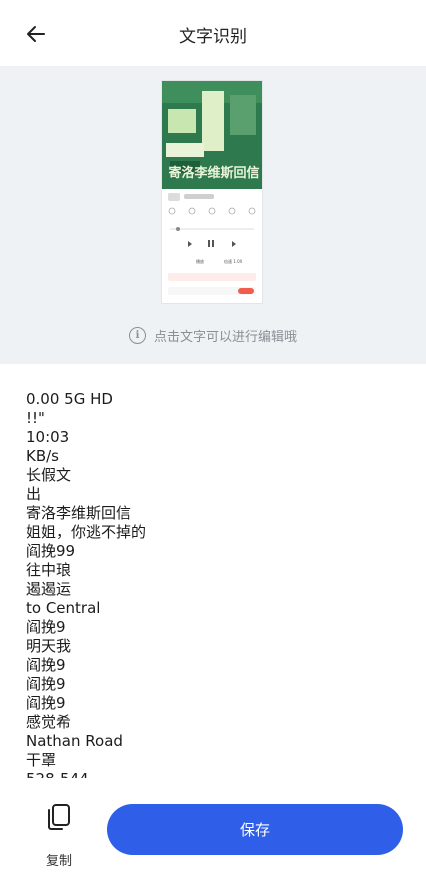  What do you see at coordinates (225, 337) in the screenshot?
I see `hint-text: 点击文字可以进行编辑哦` at bounding box center [225, 337].